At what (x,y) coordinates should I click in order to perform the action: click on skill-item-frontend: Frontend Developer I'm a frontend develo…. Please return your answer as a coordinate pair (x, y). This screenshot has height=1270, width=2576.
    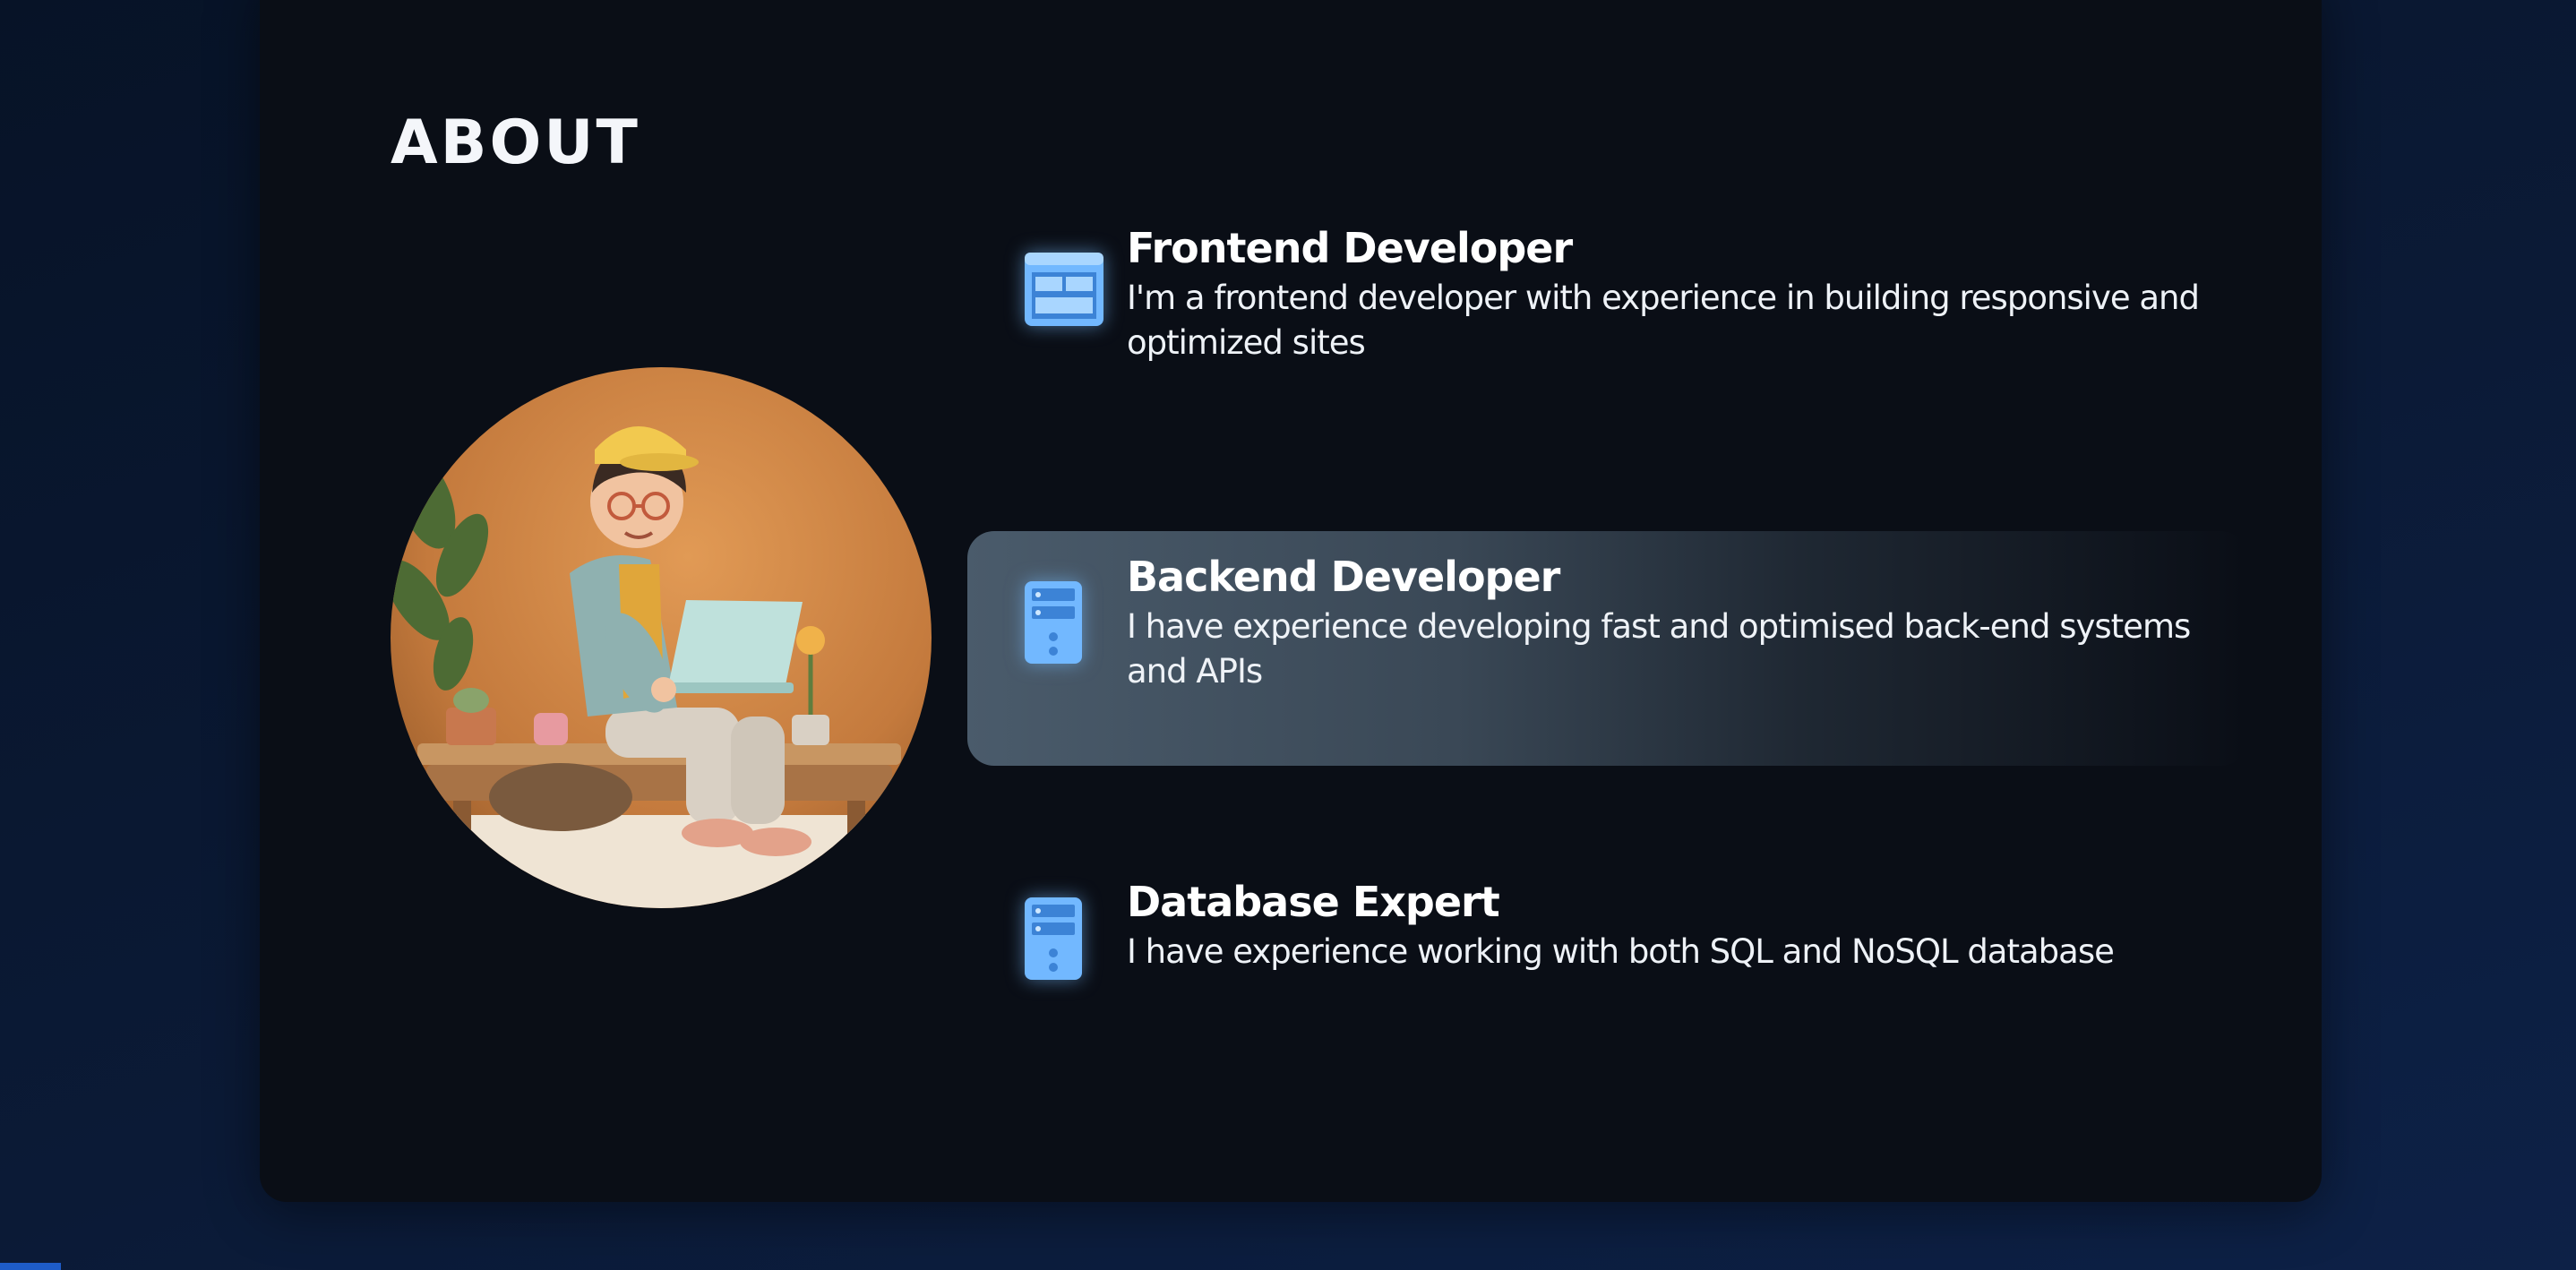
    Looking at the image, I should click on (1607, 301).